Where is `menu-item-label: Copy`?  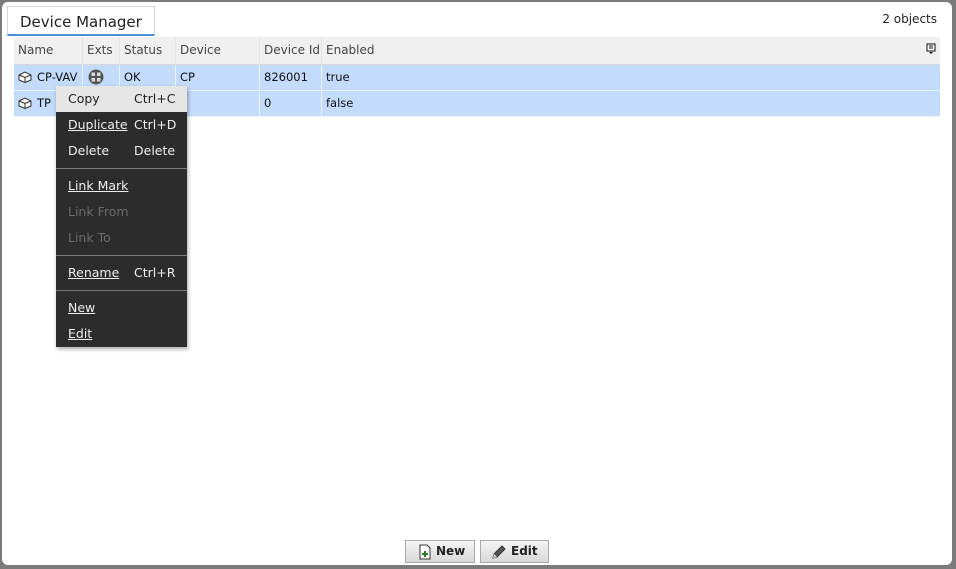
menu-item-label: Copy is located at coordinates (84, 98).